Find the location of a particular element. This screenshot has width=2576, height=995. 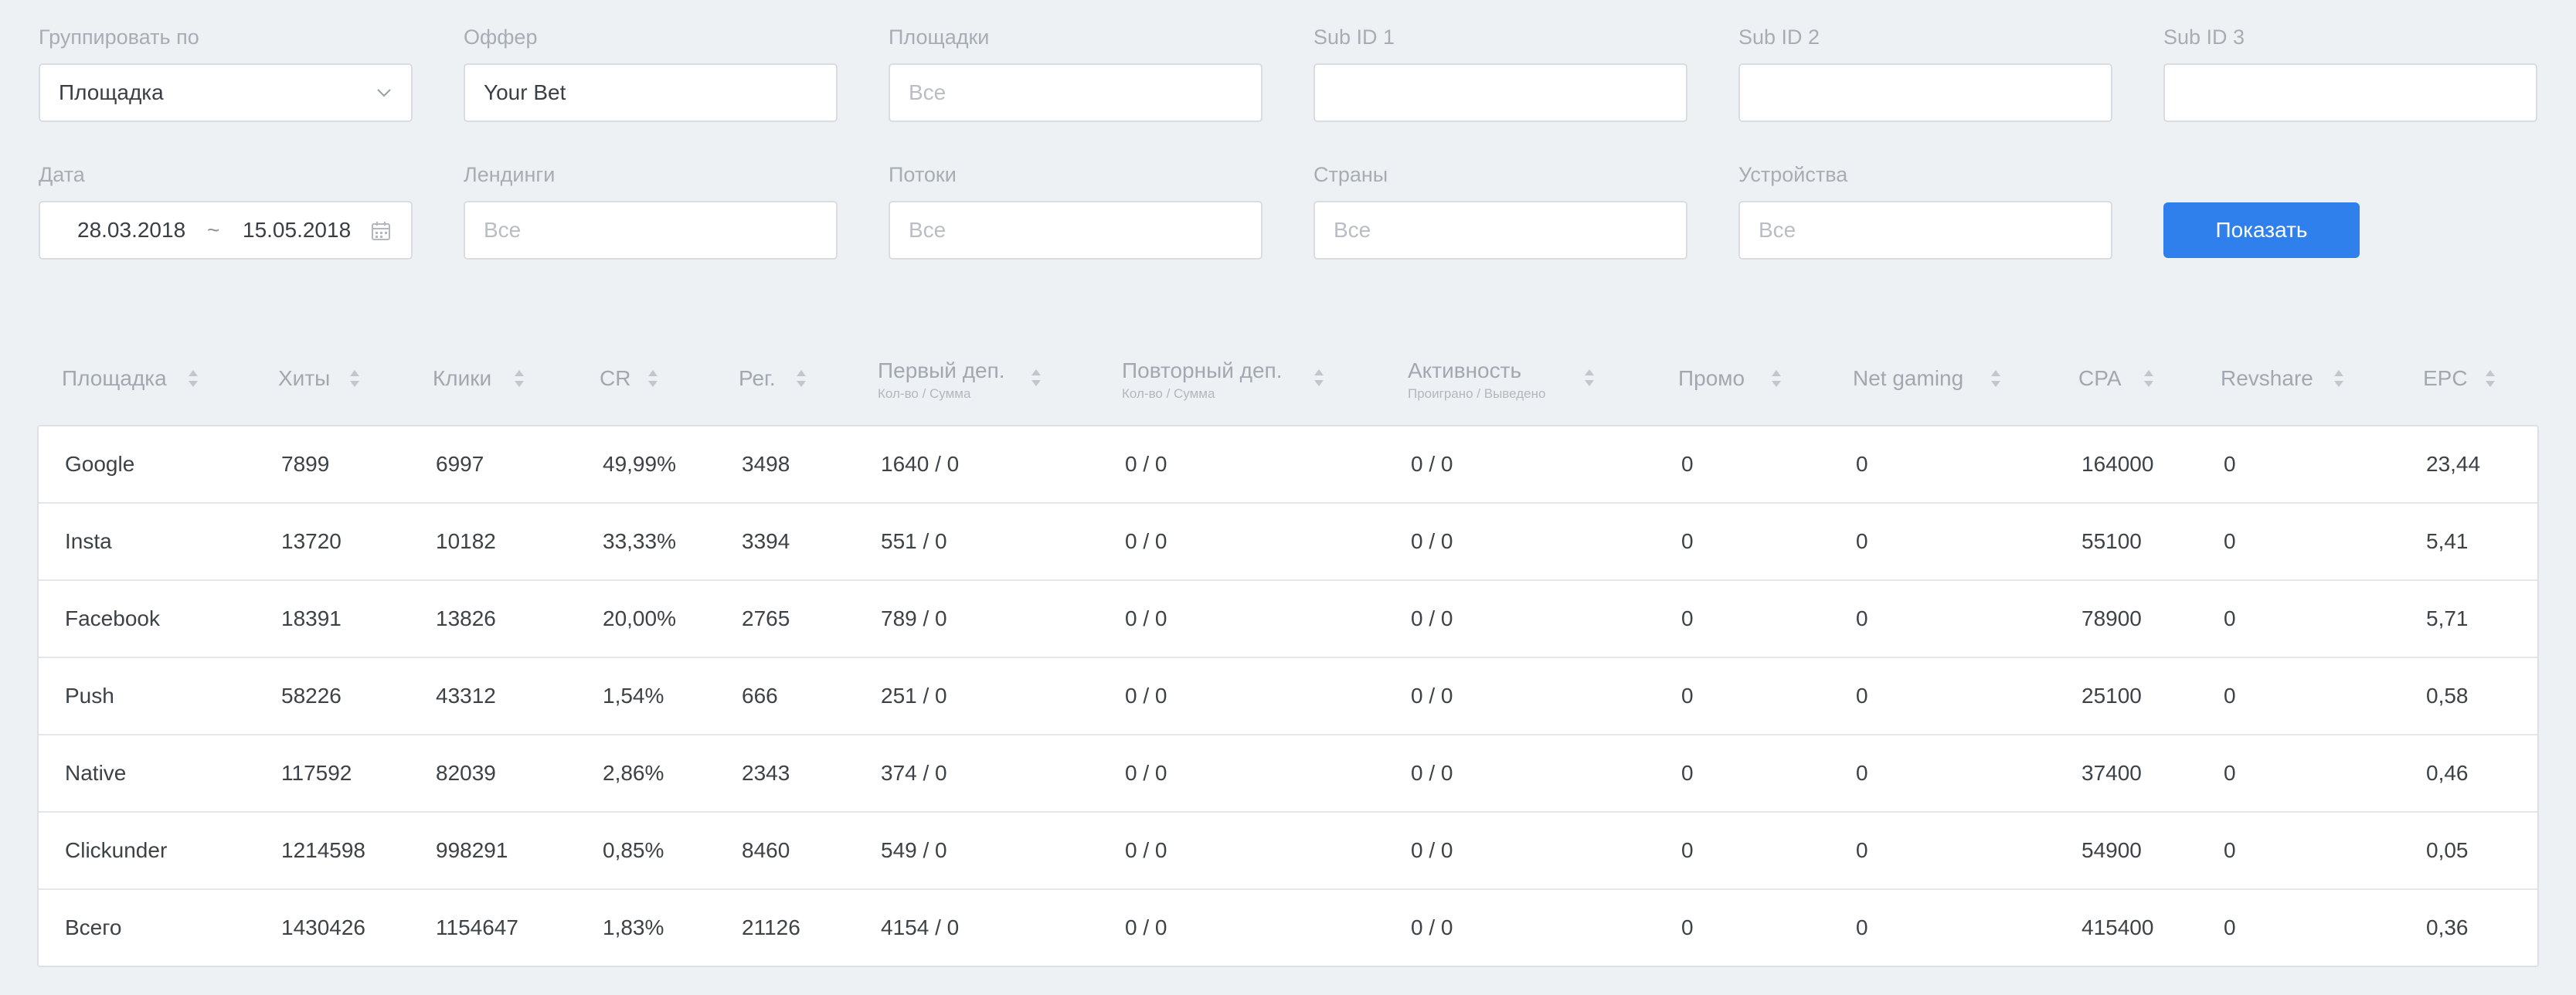

date-from: 28.03.2018 is located at coordinates (131, 230).